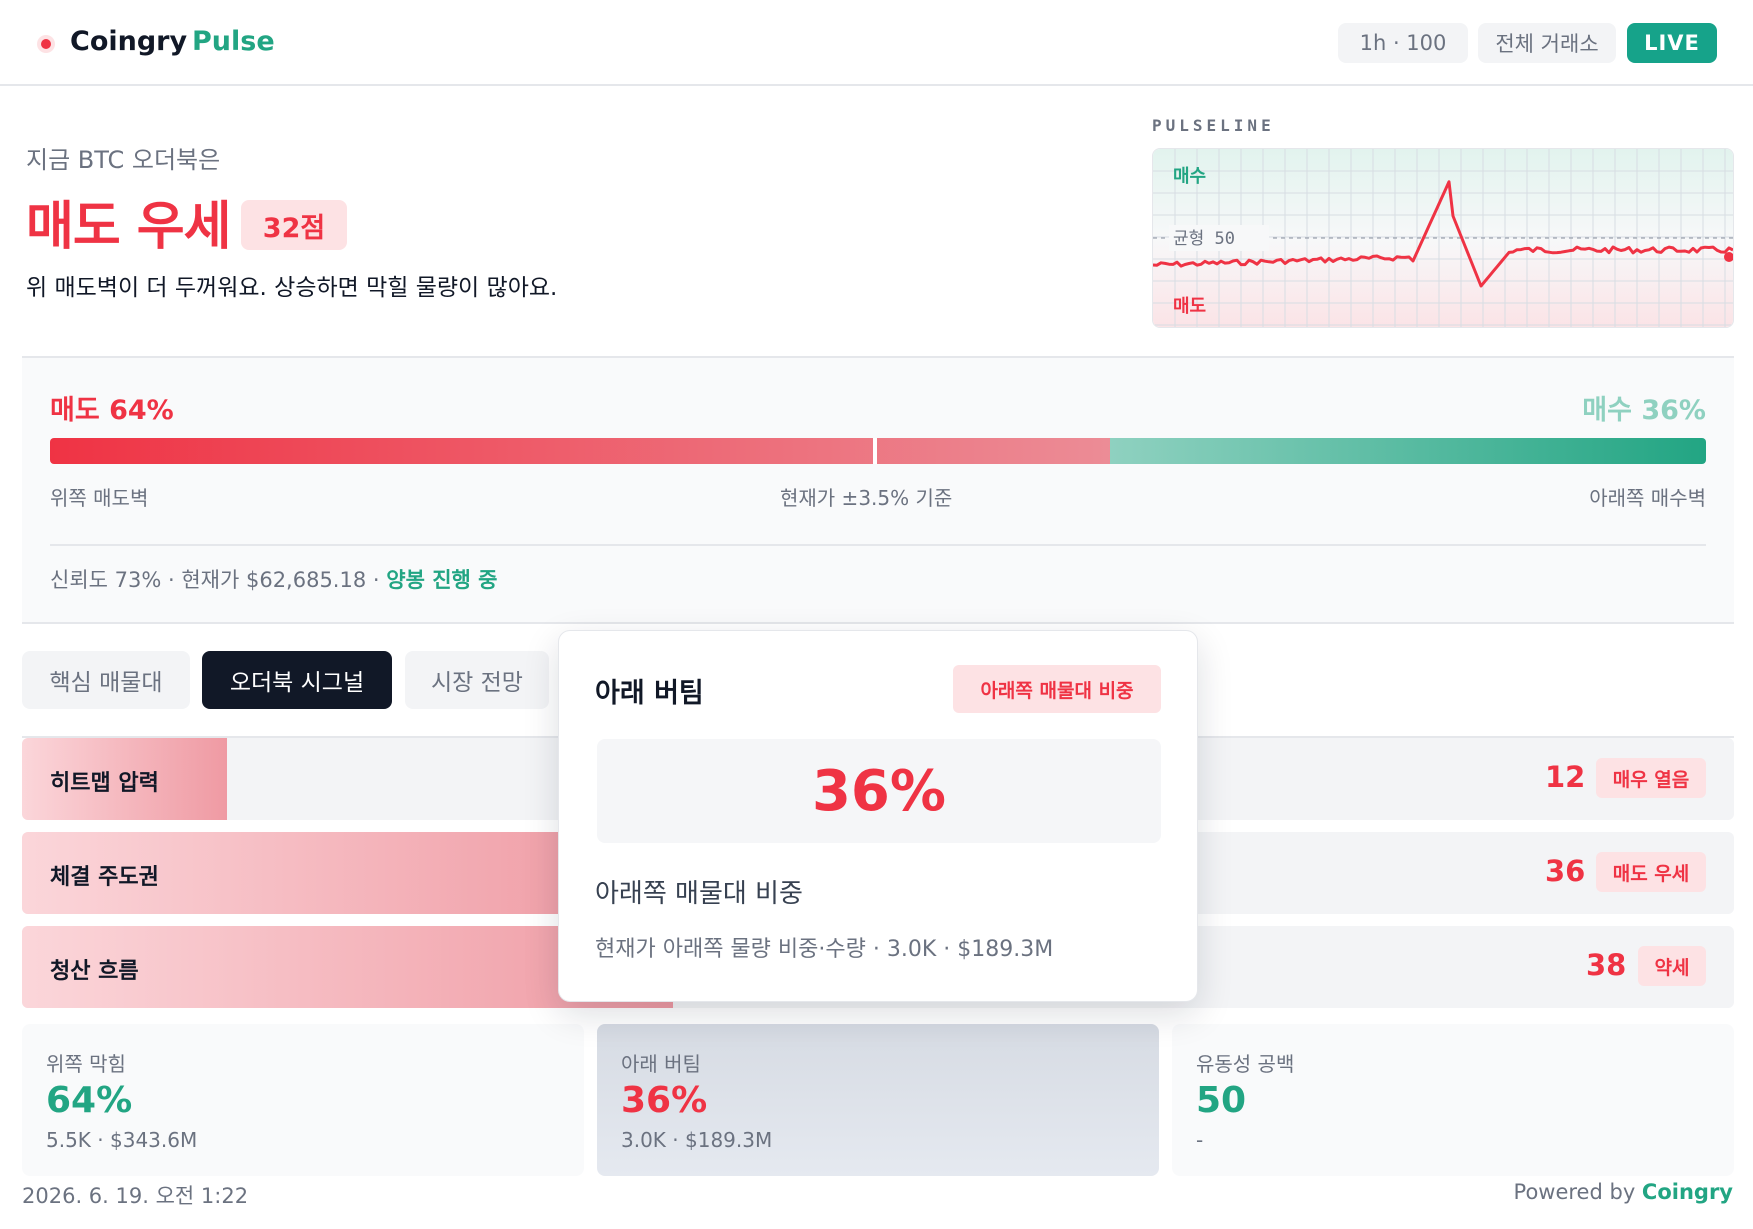 This screenshot has width=1753, height=1229. What do you see at coordinates (292, 288) in the screenshot?
I see `hero-description: 위 매도벽이 더 두꺼워요. 상승하면 막힐 물량이 많아요.` at bounding box center [292, 288].